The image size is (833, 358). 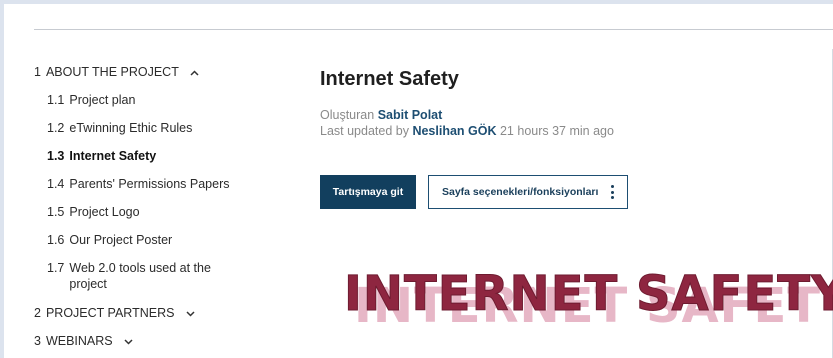 I want to click on updated-time: 21 hours 37 min ago, so click(x=556, y=131).